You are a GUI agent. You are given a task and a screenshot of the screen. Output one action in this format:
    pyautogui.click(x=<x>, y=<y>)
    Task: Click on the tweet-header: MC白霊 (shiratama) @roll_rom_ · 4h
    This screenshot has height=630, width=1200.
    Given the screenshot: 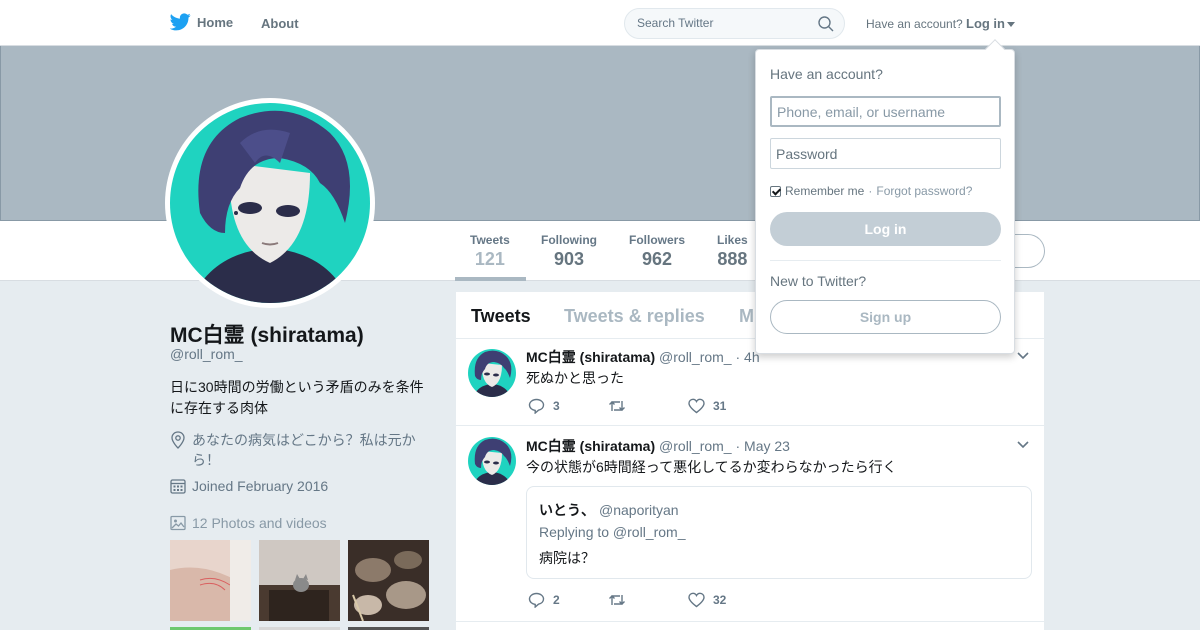 What is the action you would take?
    pyautogui.click(x=643, y=357)
    